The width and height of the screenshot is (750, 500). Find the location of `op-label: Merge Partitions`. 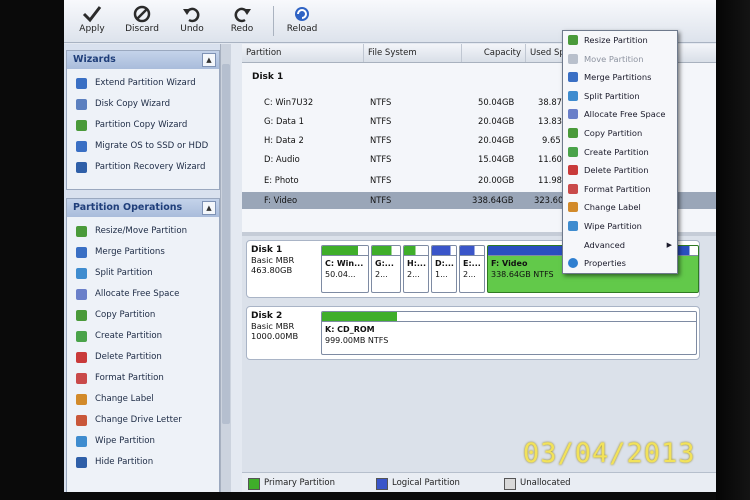

op-label: Merge Partitions is located at coordinates (130, 252).